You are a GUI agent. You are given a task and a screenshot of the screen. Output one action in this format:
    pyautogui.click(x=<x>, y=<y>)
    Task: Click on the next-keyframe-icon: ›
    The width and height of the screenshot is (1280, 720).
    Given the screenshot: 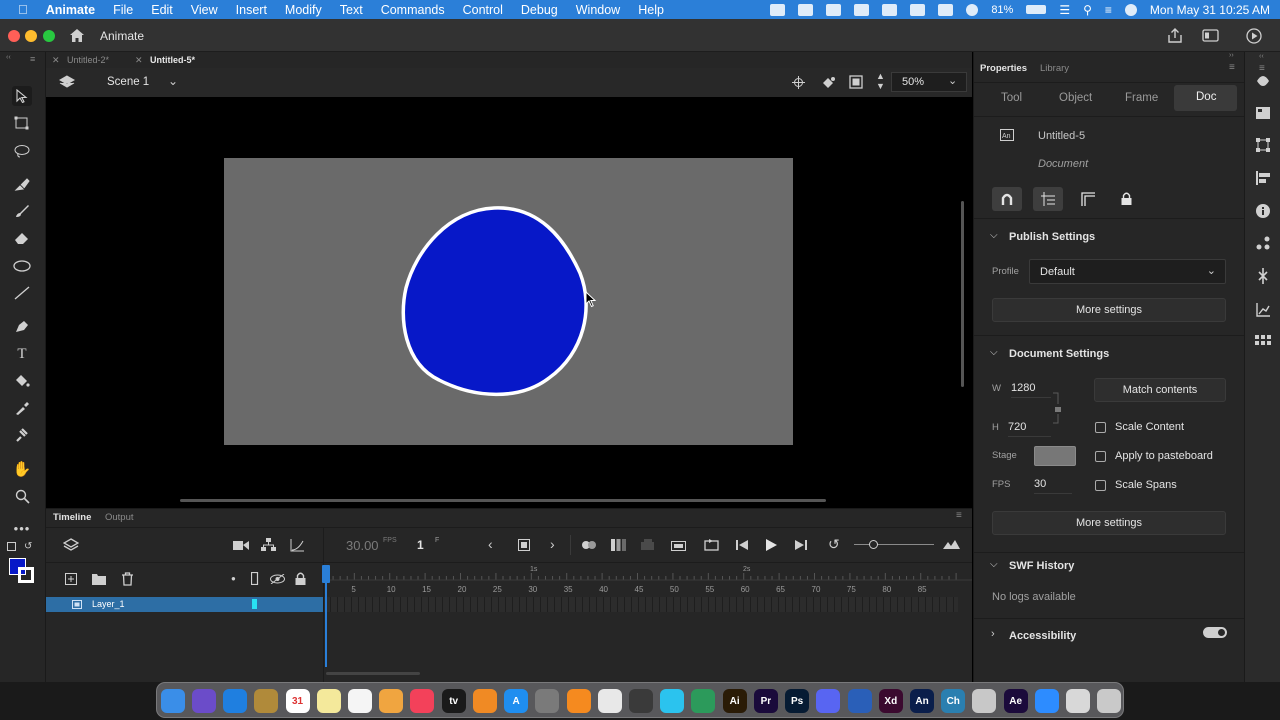 What is the action you would take?
    pyautogui.click(x=552, y=544)
    